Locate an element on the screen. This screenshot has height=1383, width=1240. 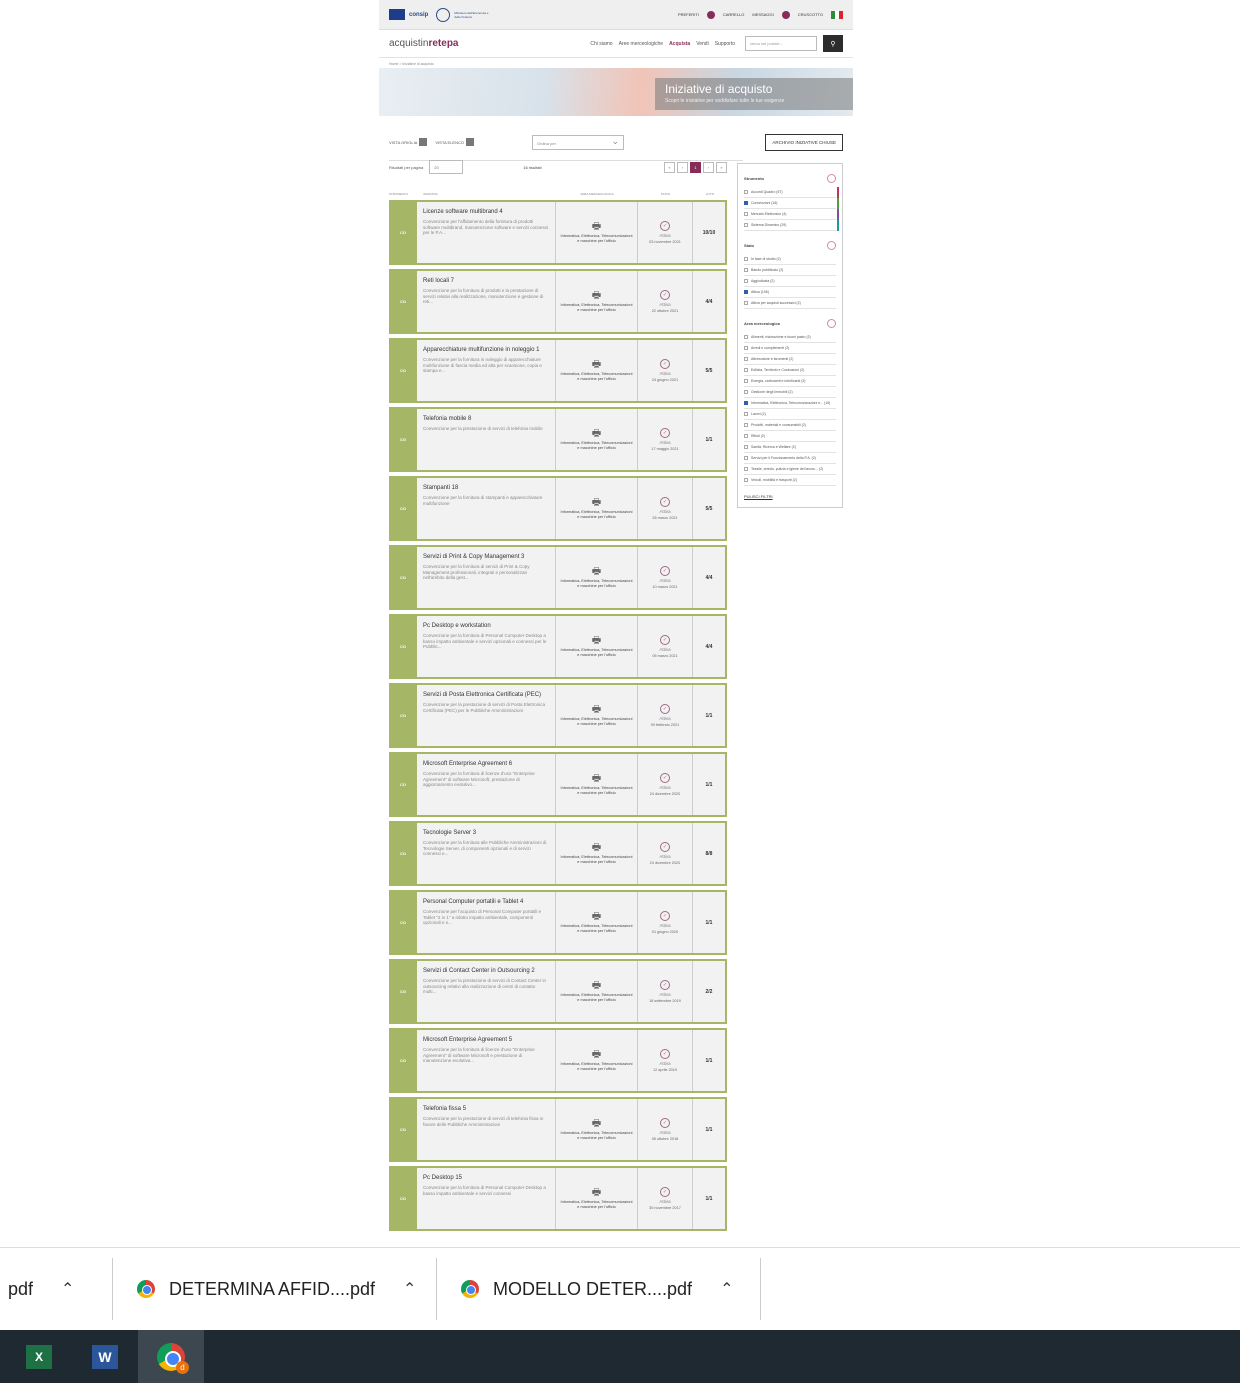
card-title: Licenze software multibrand 4 is located at coordinates (486, 212).